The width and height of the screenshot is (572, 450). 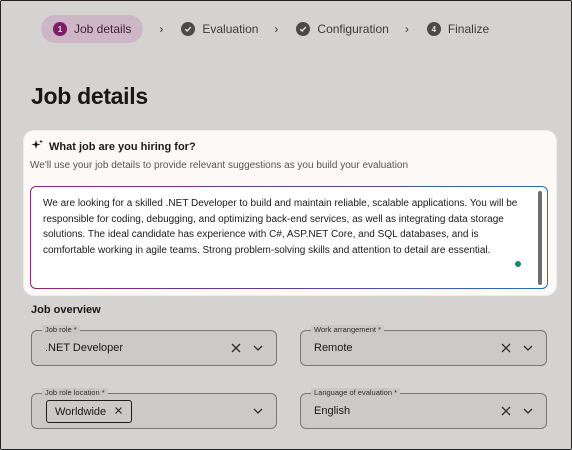 What do you see at coordinates (122, 146) in the screenshot?
I see `card-heading: What job are you hiring for?` at bounding box center [122, 146].